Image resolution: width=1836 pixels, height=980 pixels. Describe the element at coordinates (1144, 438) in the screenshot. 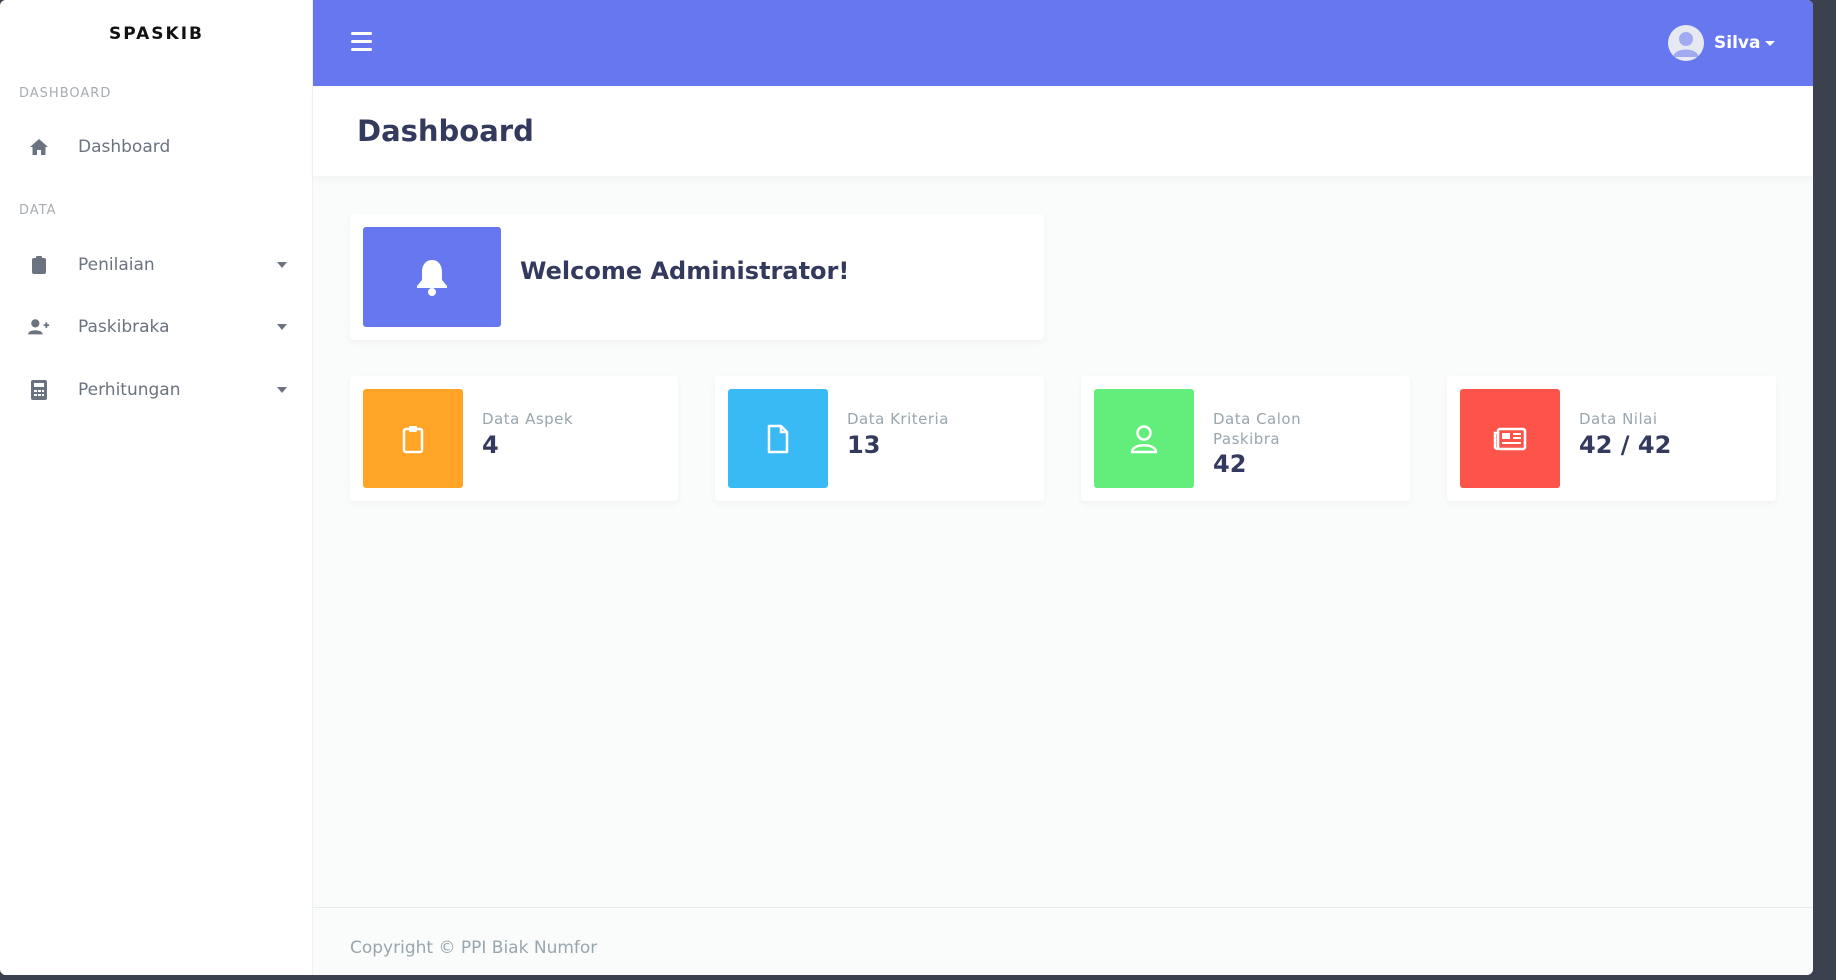

I see `user-icon` at that location.